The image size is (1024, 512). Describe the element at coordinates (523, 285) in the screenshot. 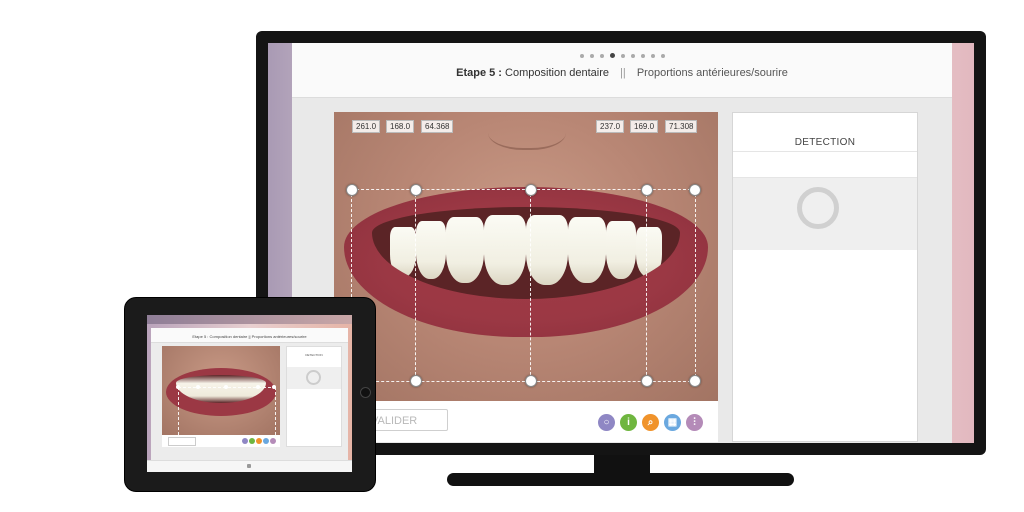

I see `proportion-grid` at that location.